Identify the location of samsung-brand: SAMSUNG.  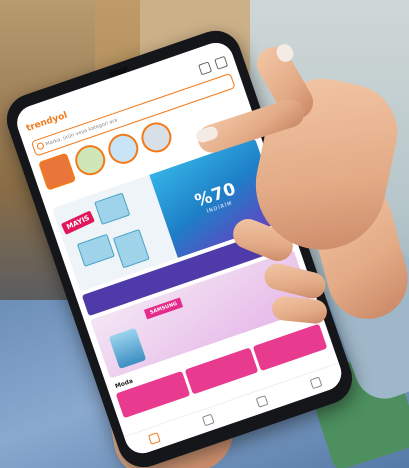
(163, 308).